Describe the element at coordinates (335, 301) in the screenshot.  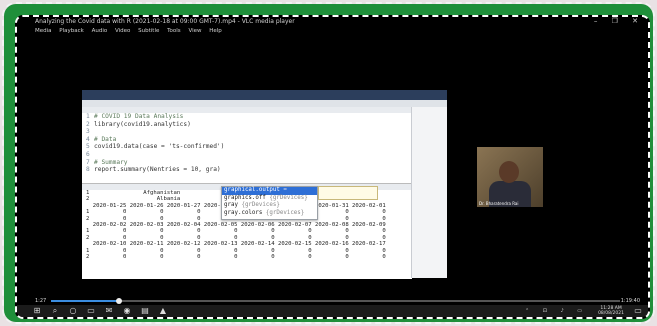
I see `seek-track` at that location.